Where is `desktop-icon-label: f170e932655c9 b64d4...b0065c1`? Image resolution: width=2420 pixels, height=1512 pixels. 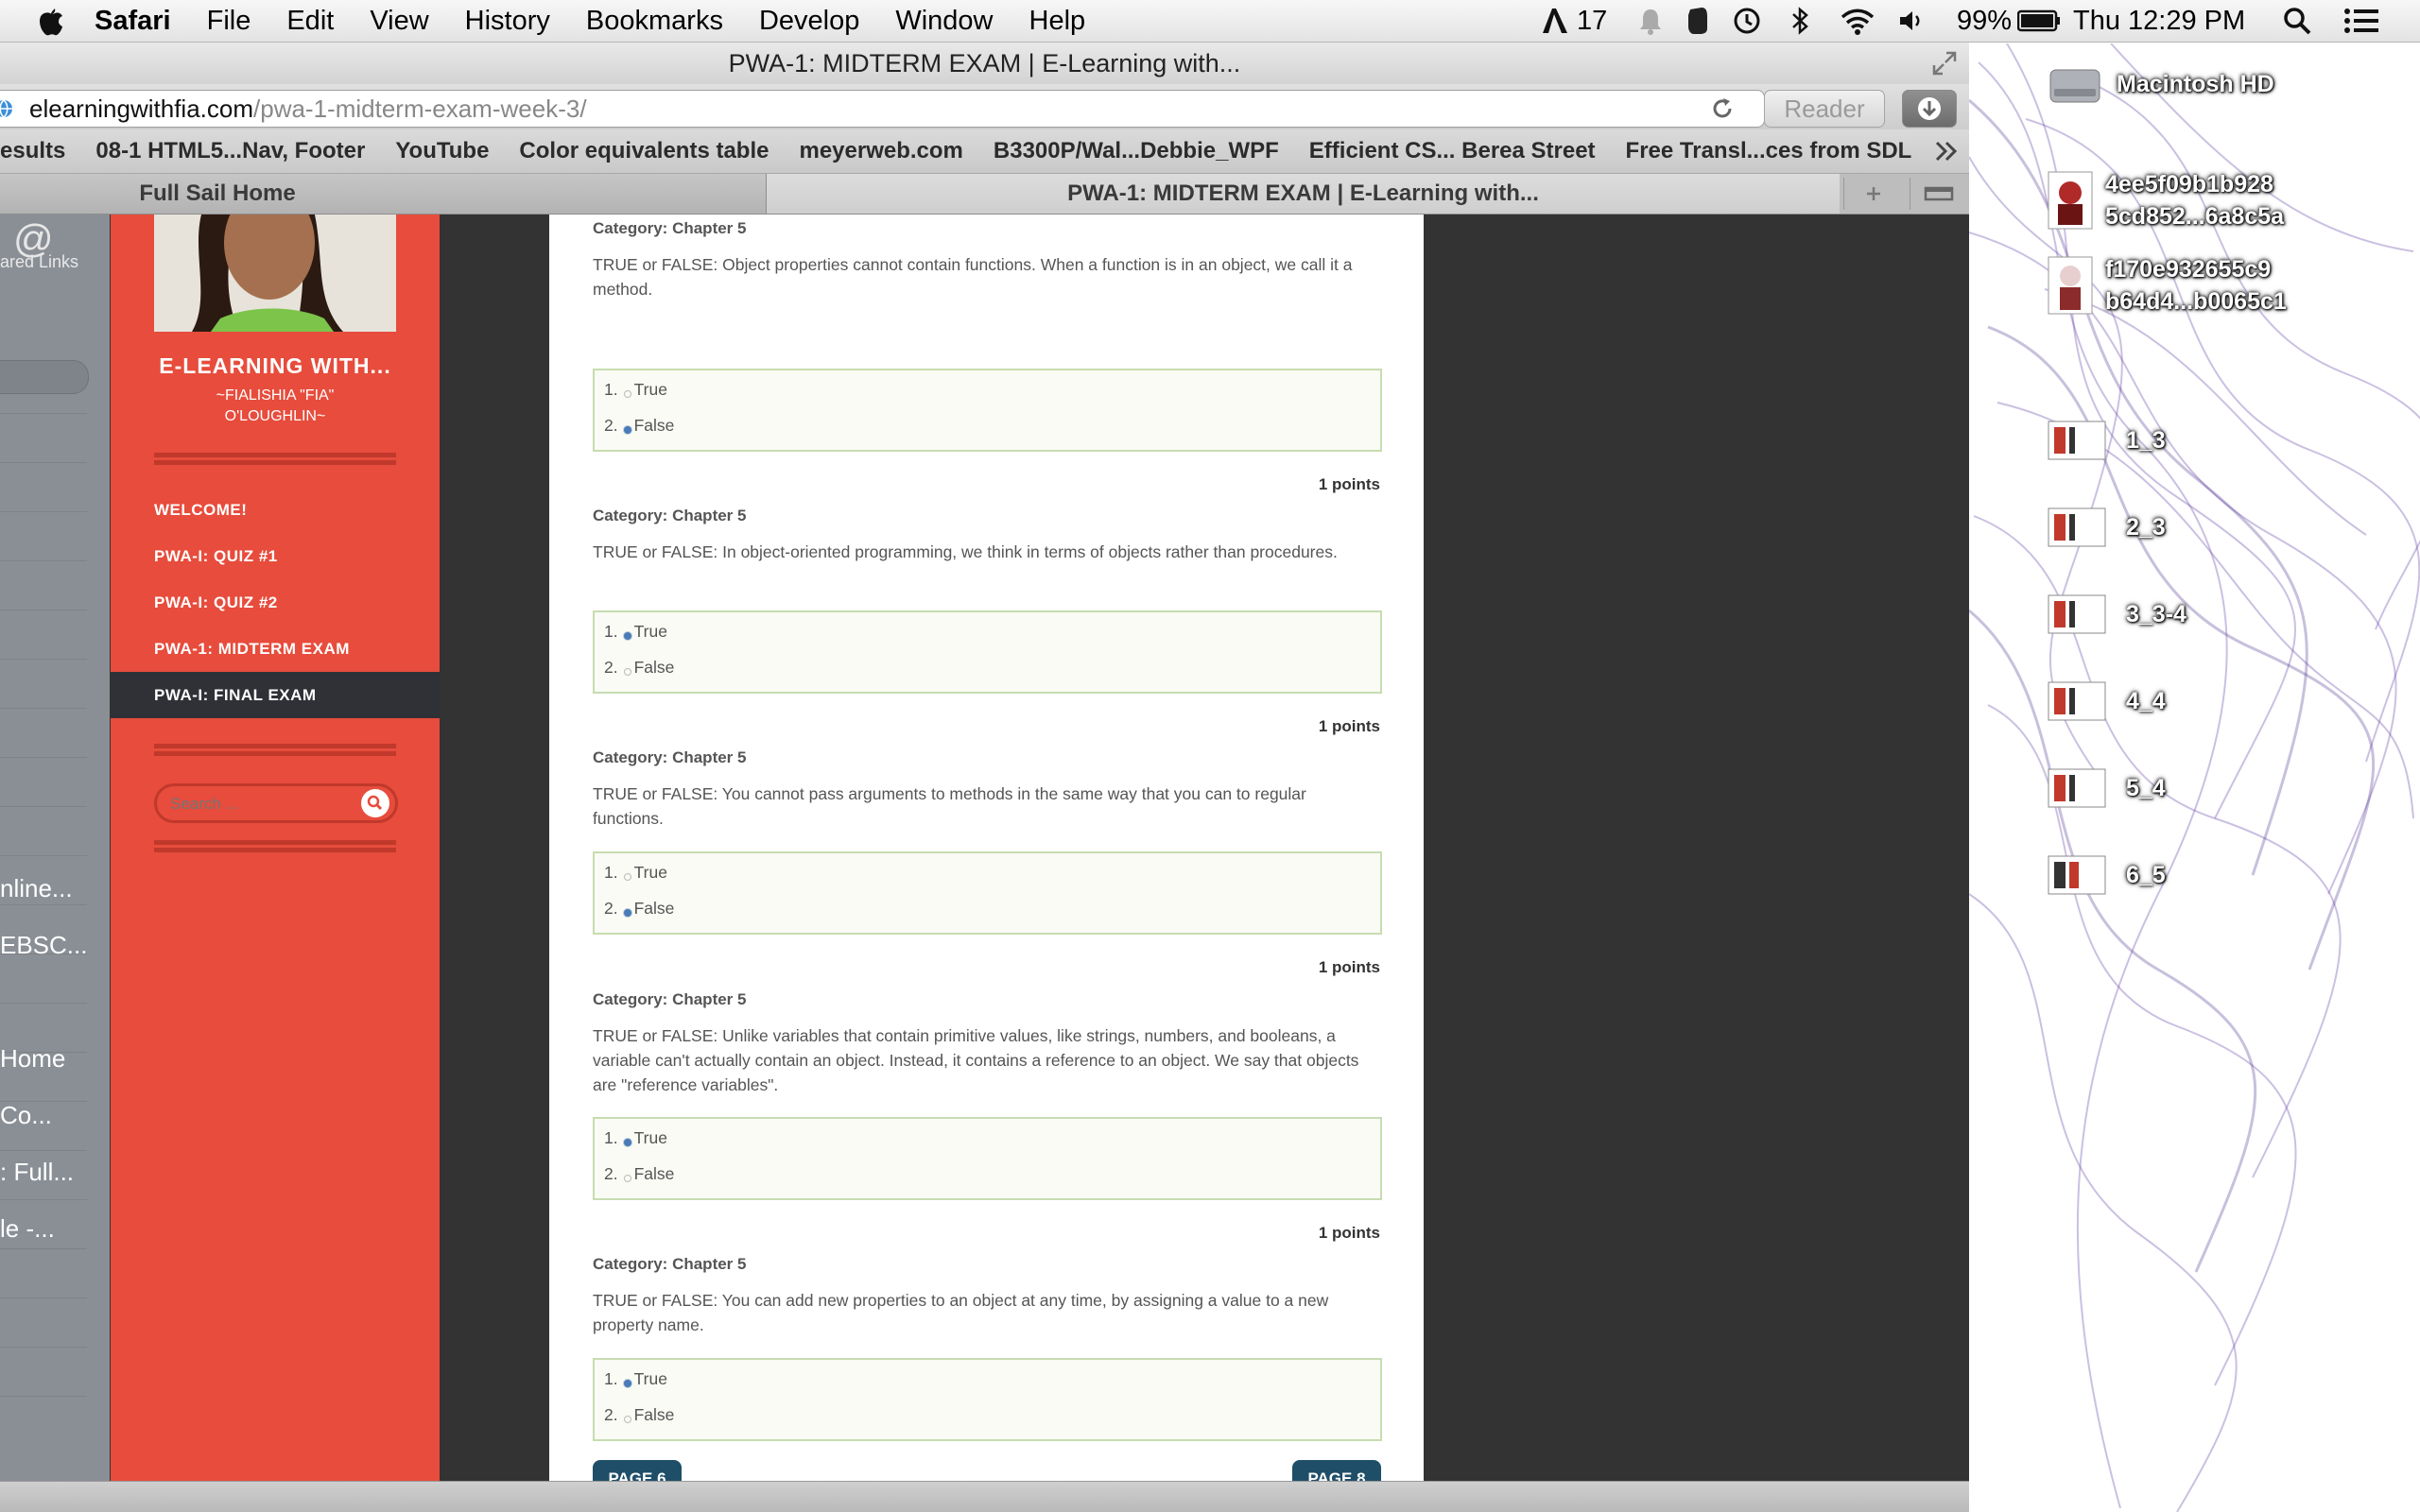
desktop-icon-label: f170e932655c9 b64d4...b0065c1 is located at coordinates (2196, 285).